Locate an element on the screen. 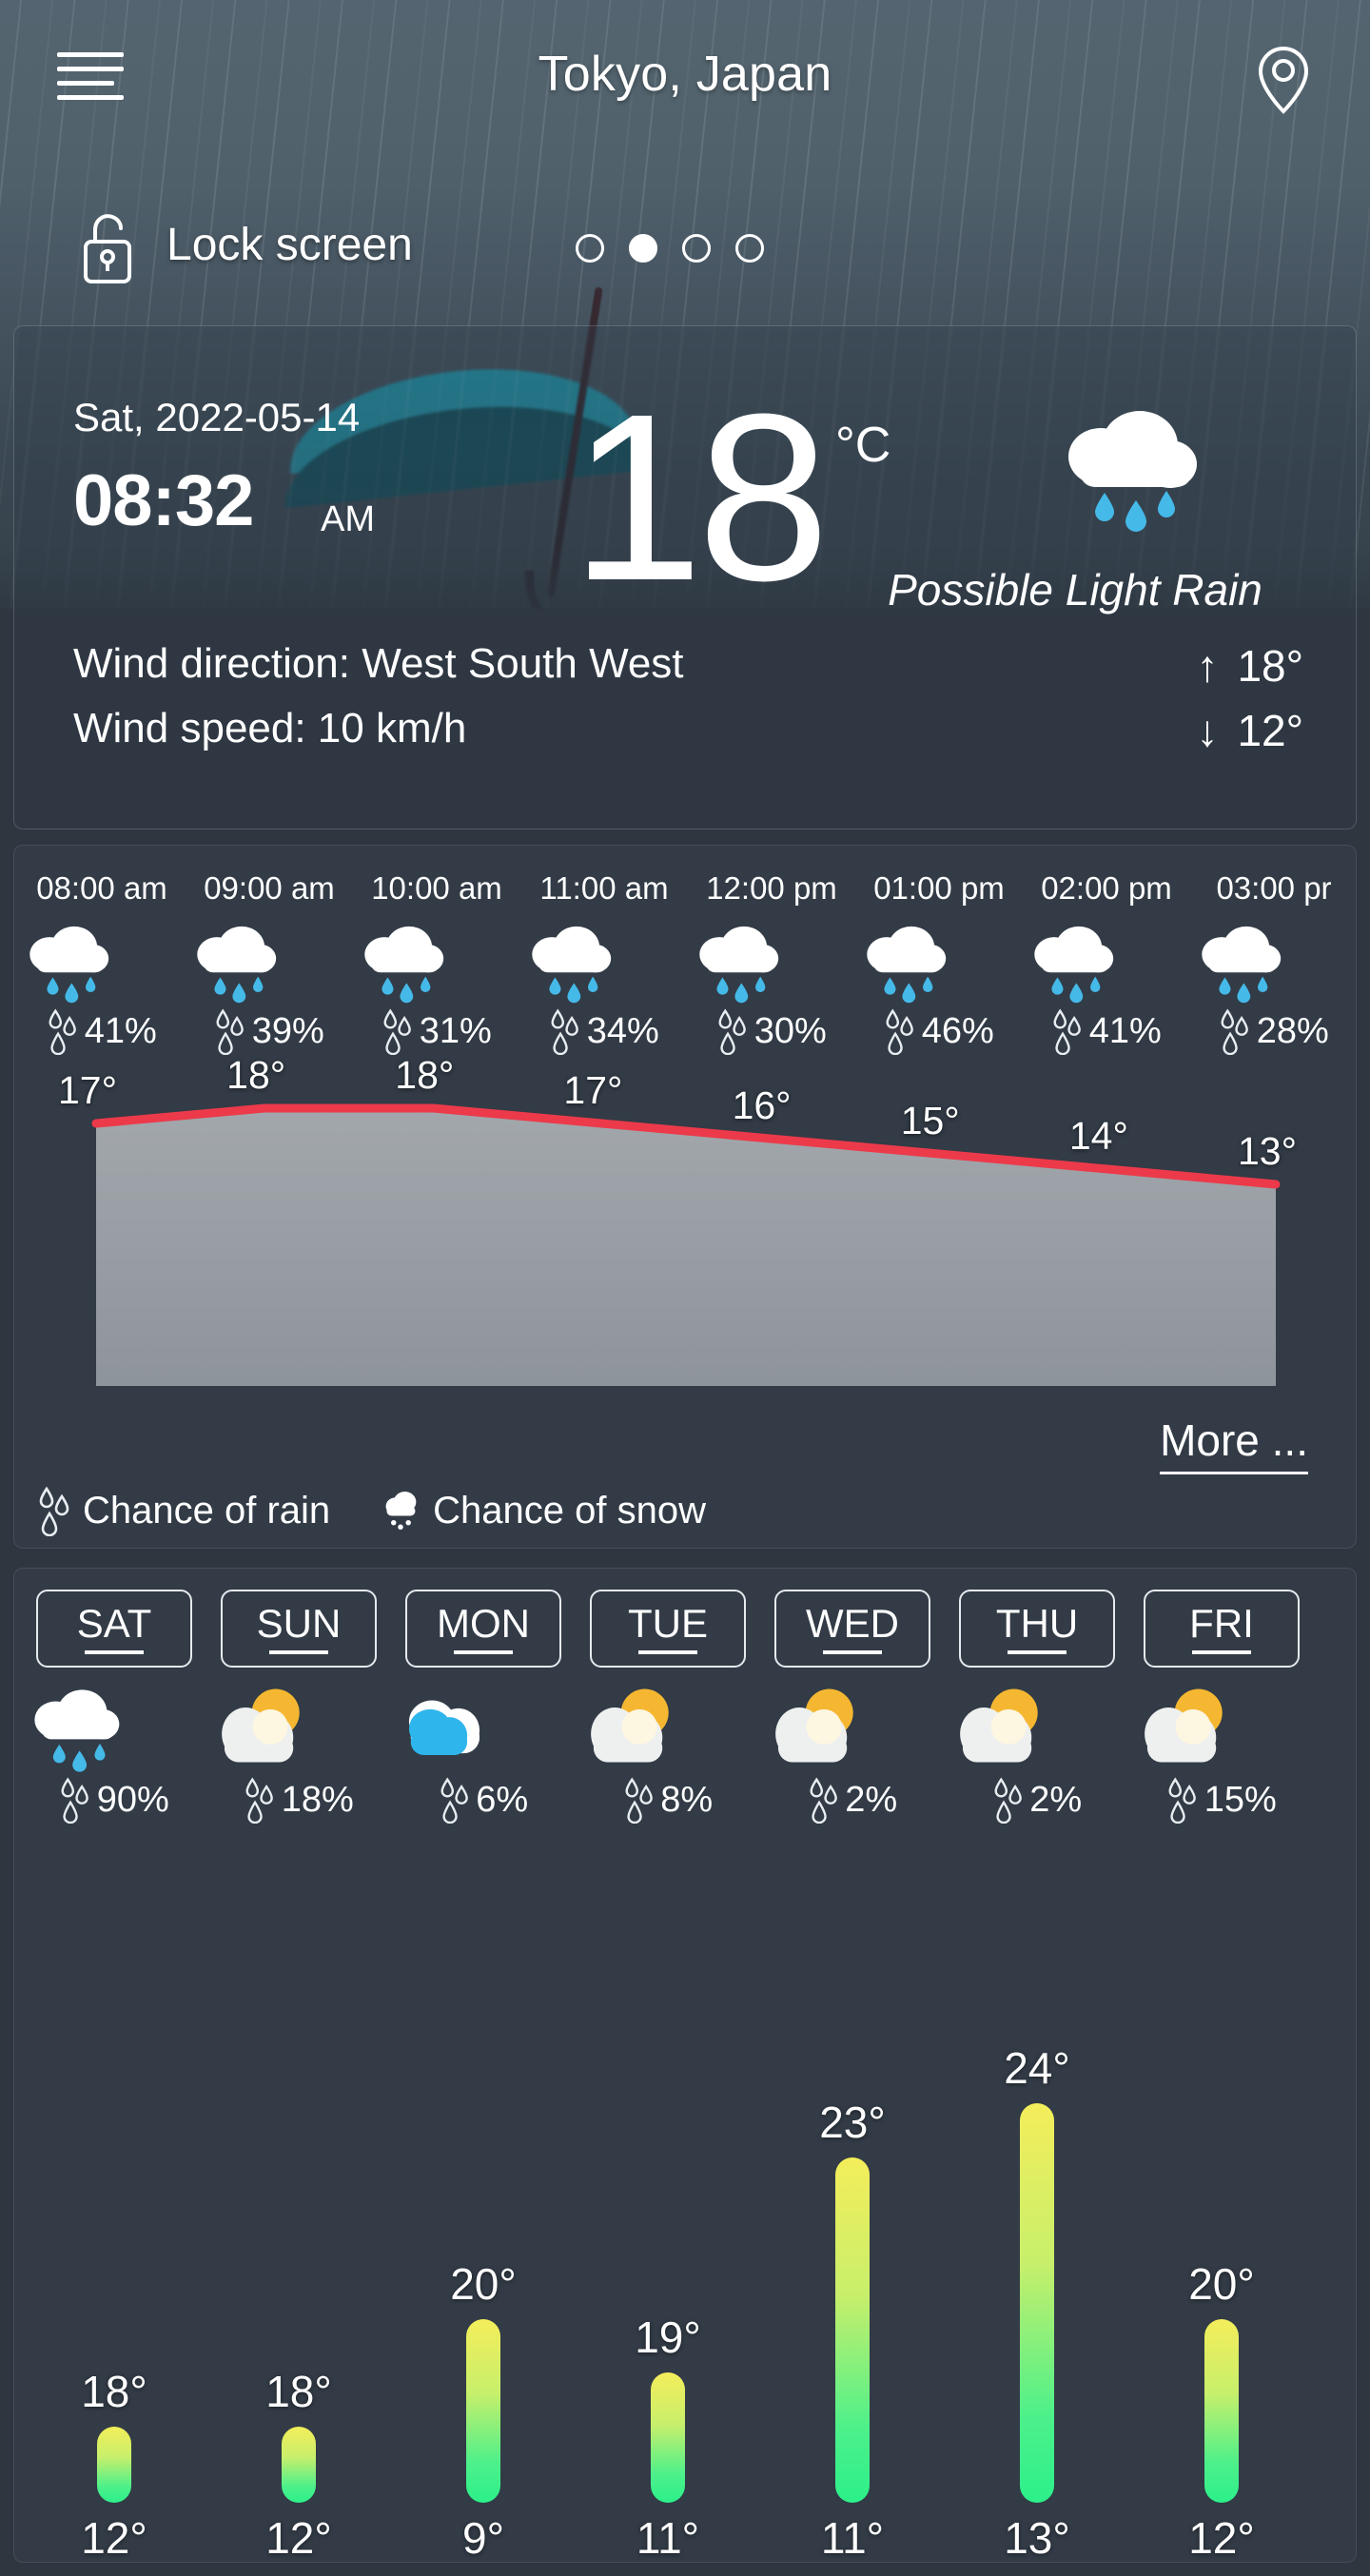 The height and width of the screenshot is (2576, 1370). hourly-item: 02:00 pm 41% is located at coordinates (1106, 951).